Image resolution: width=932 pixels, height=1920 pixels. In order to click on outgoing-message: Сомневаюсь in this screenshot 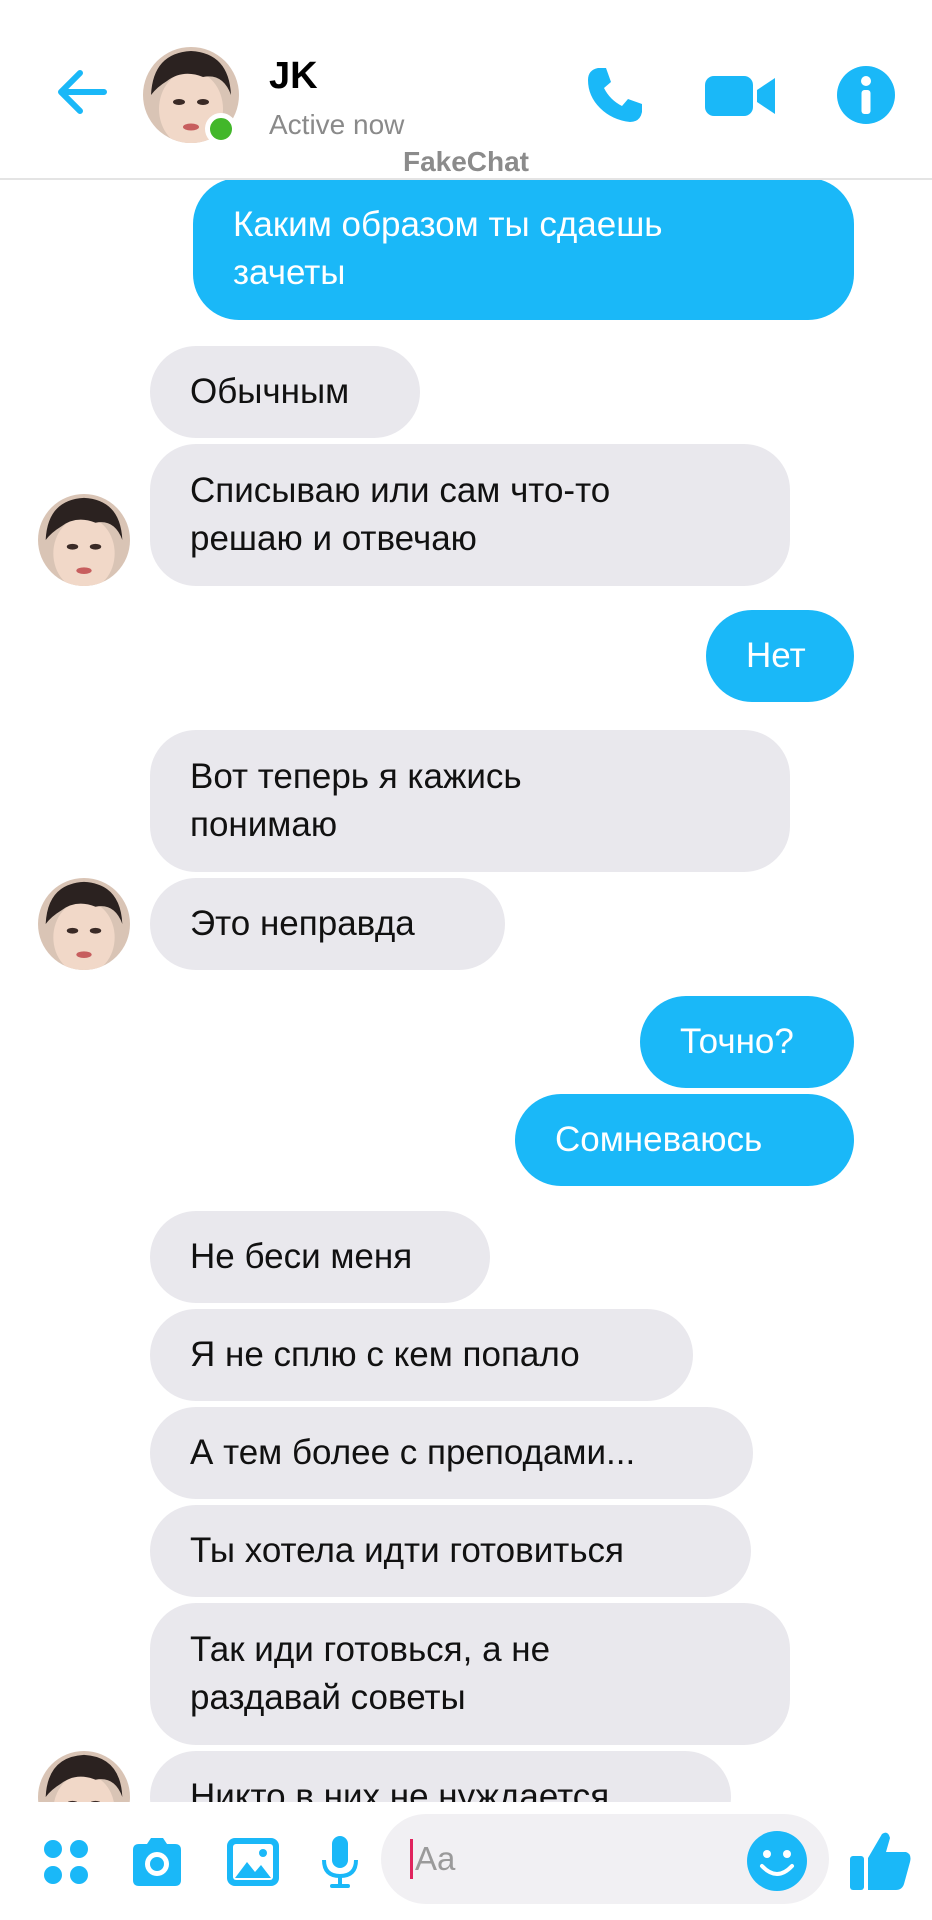, I will do `click(684, 1140)`.